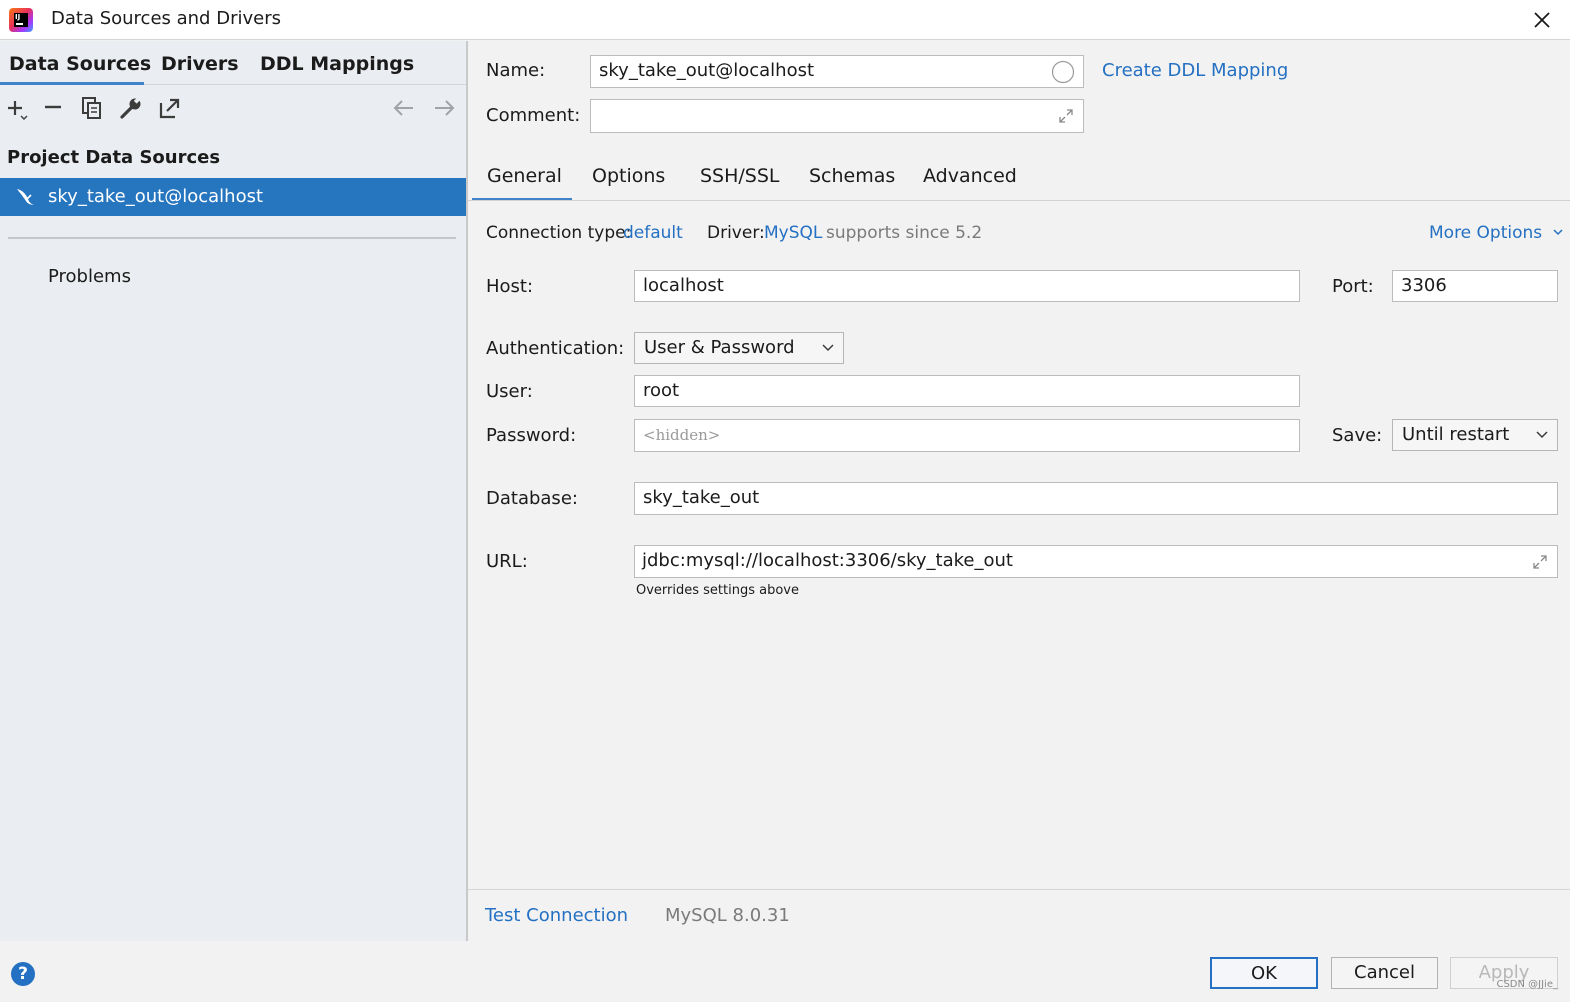  I want to click on port-label: Port:, so click(1353, 286).